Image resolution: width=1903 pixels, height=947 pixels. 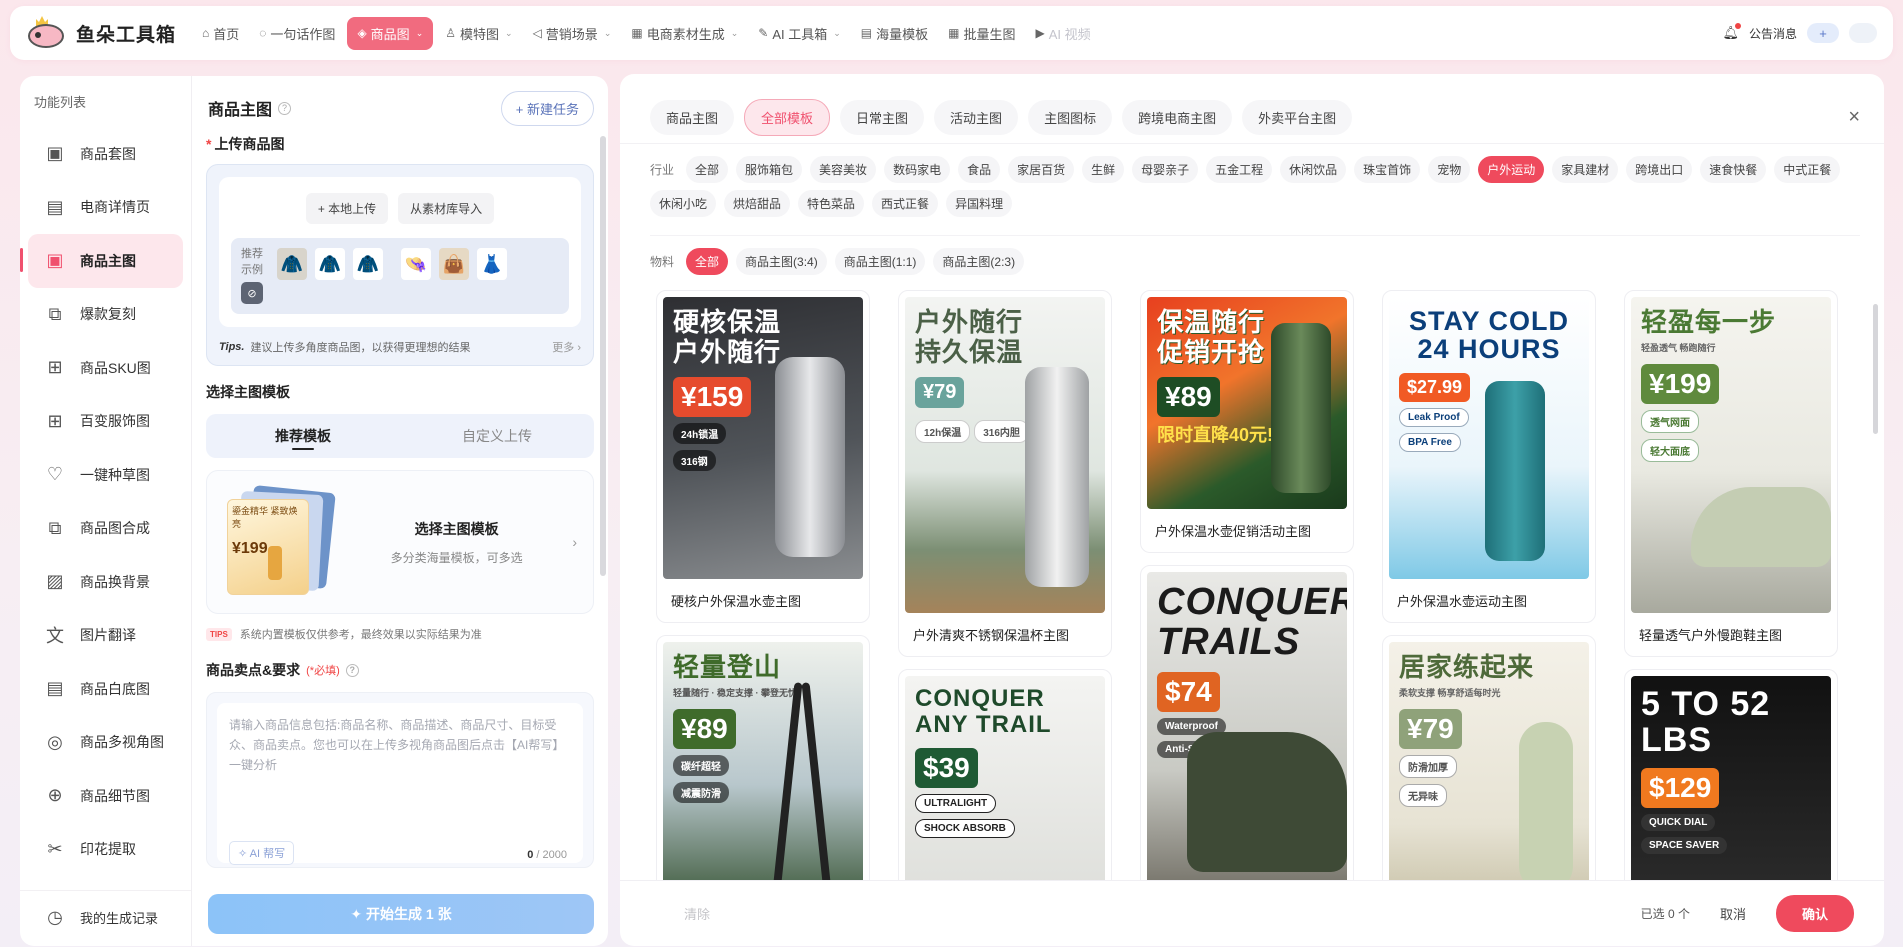 I want to click on industry-chip: 烘焙甜品, so click(x=757, y=203).